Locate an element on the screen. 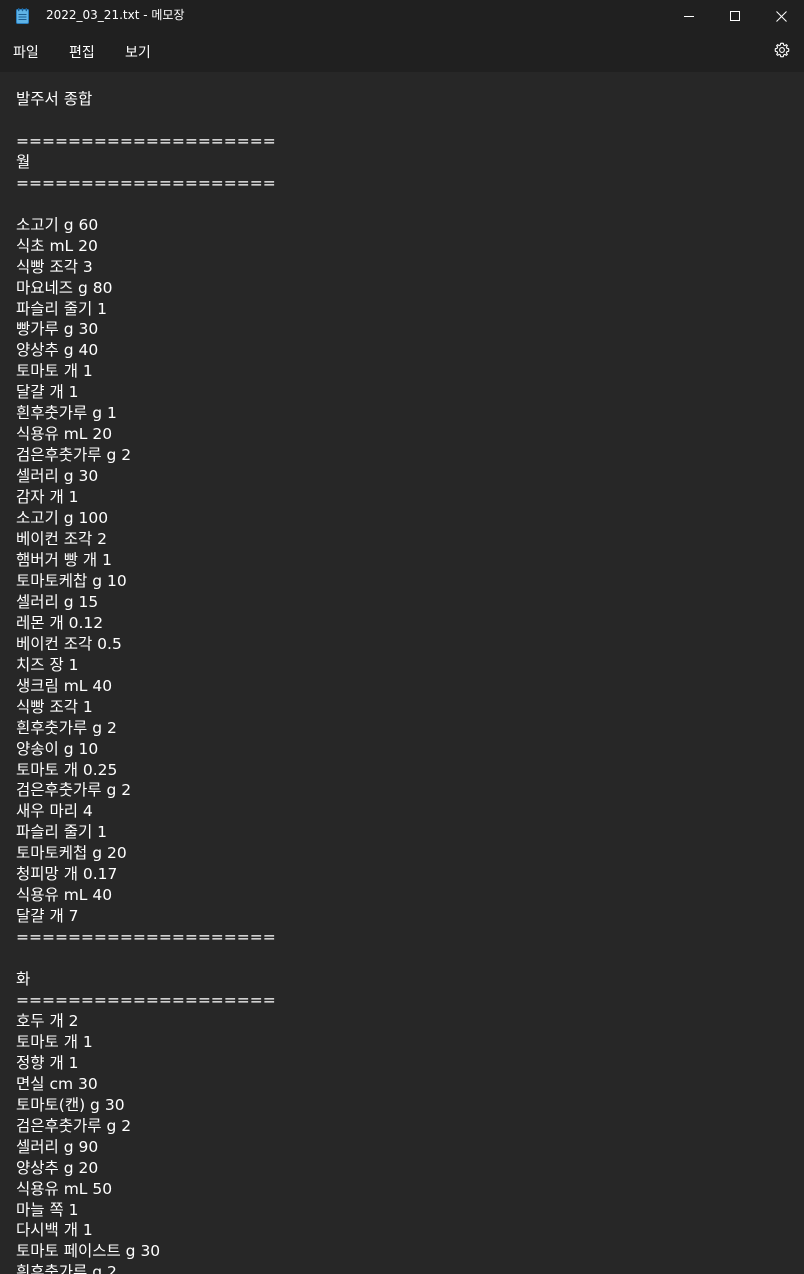 This screenshot has width=804, height=1274. text-line: 식용유 mL 50 is located at coordinates (64, 1188).